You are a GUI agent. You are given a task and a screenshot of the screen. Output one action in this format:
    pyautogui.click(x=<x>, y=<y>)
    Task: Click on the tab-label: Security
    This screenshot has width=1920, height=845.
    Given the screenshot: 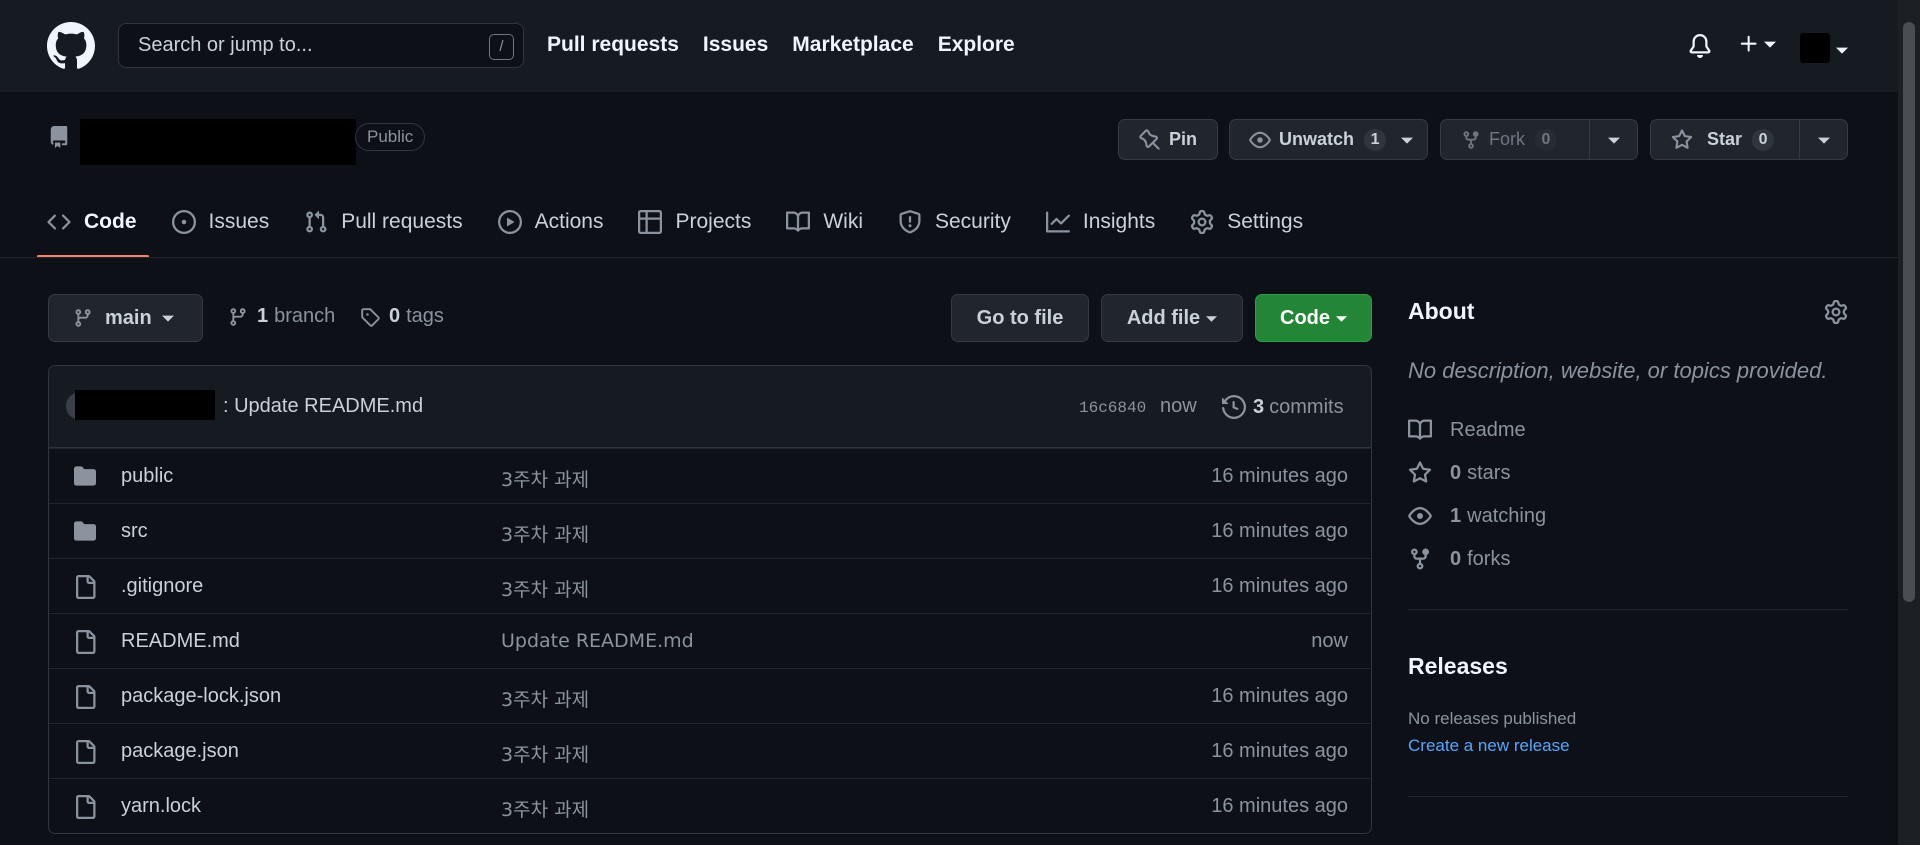 What is the action you would take?
    pyautogui.click(x=973, y=221)
    